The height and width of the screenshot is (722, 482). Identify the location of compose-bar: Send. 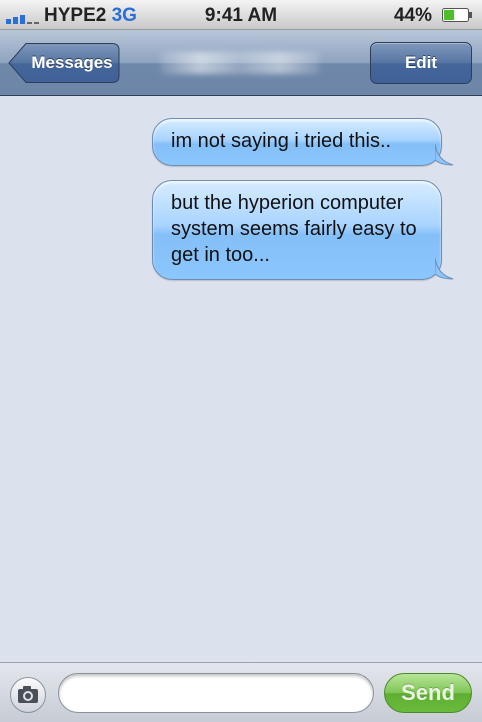
(241, 692).